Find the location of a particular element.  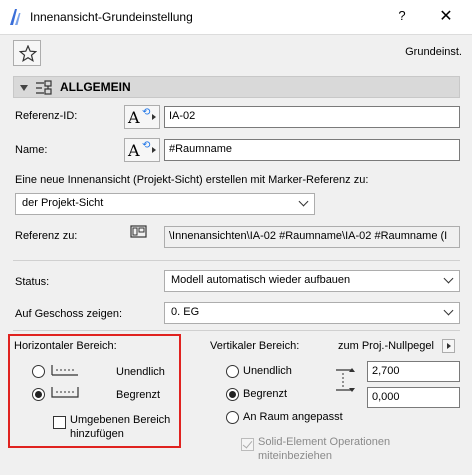

datum-label: zum Proj.-Nullpegel is located at coordinates (386, 346).